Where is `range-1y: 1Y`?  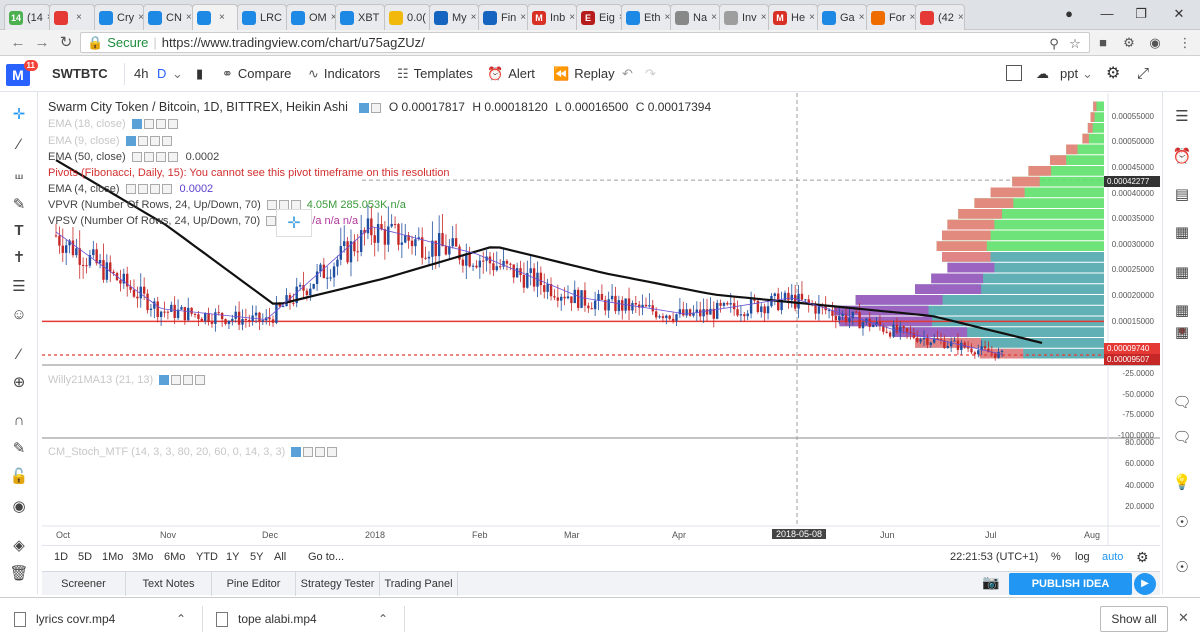 range-1y: 1Y is located at coordinates (232, 557).